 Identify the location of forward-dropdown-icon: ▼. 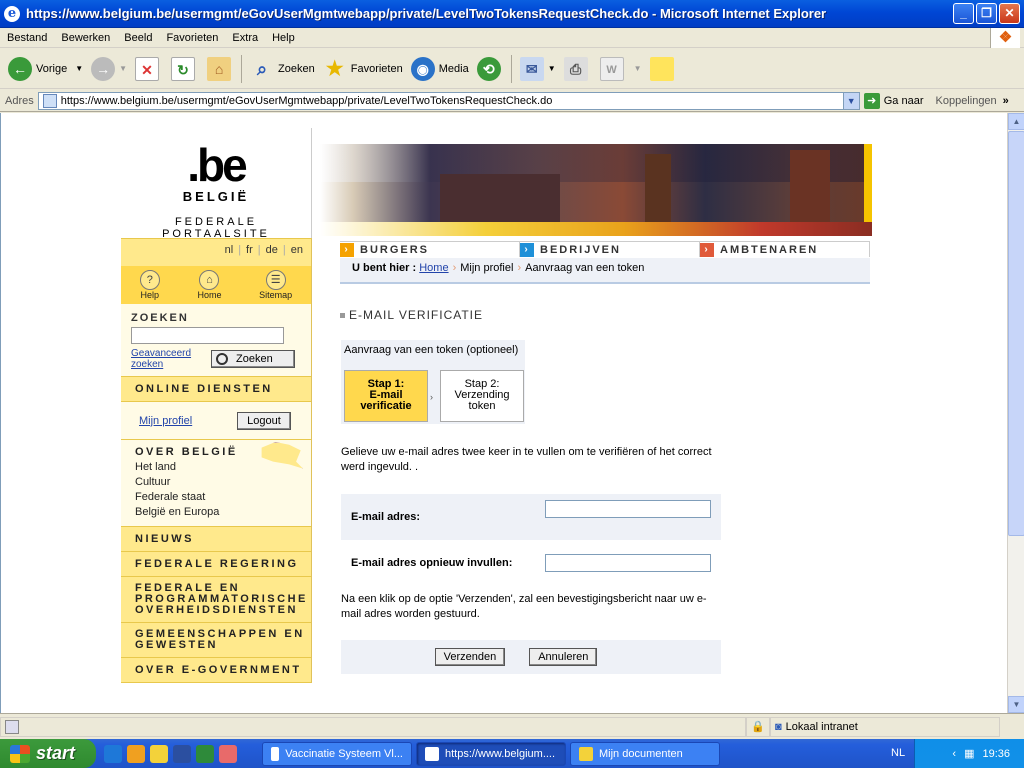
(123, 68).